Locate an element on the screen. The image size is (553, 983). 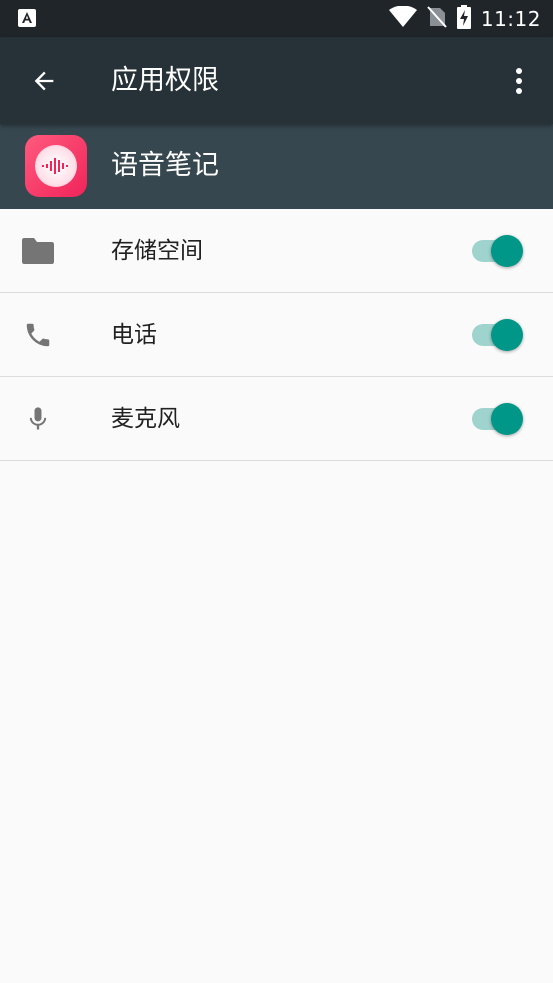
permission-label: 电话 is located at coordinates (134, 335).